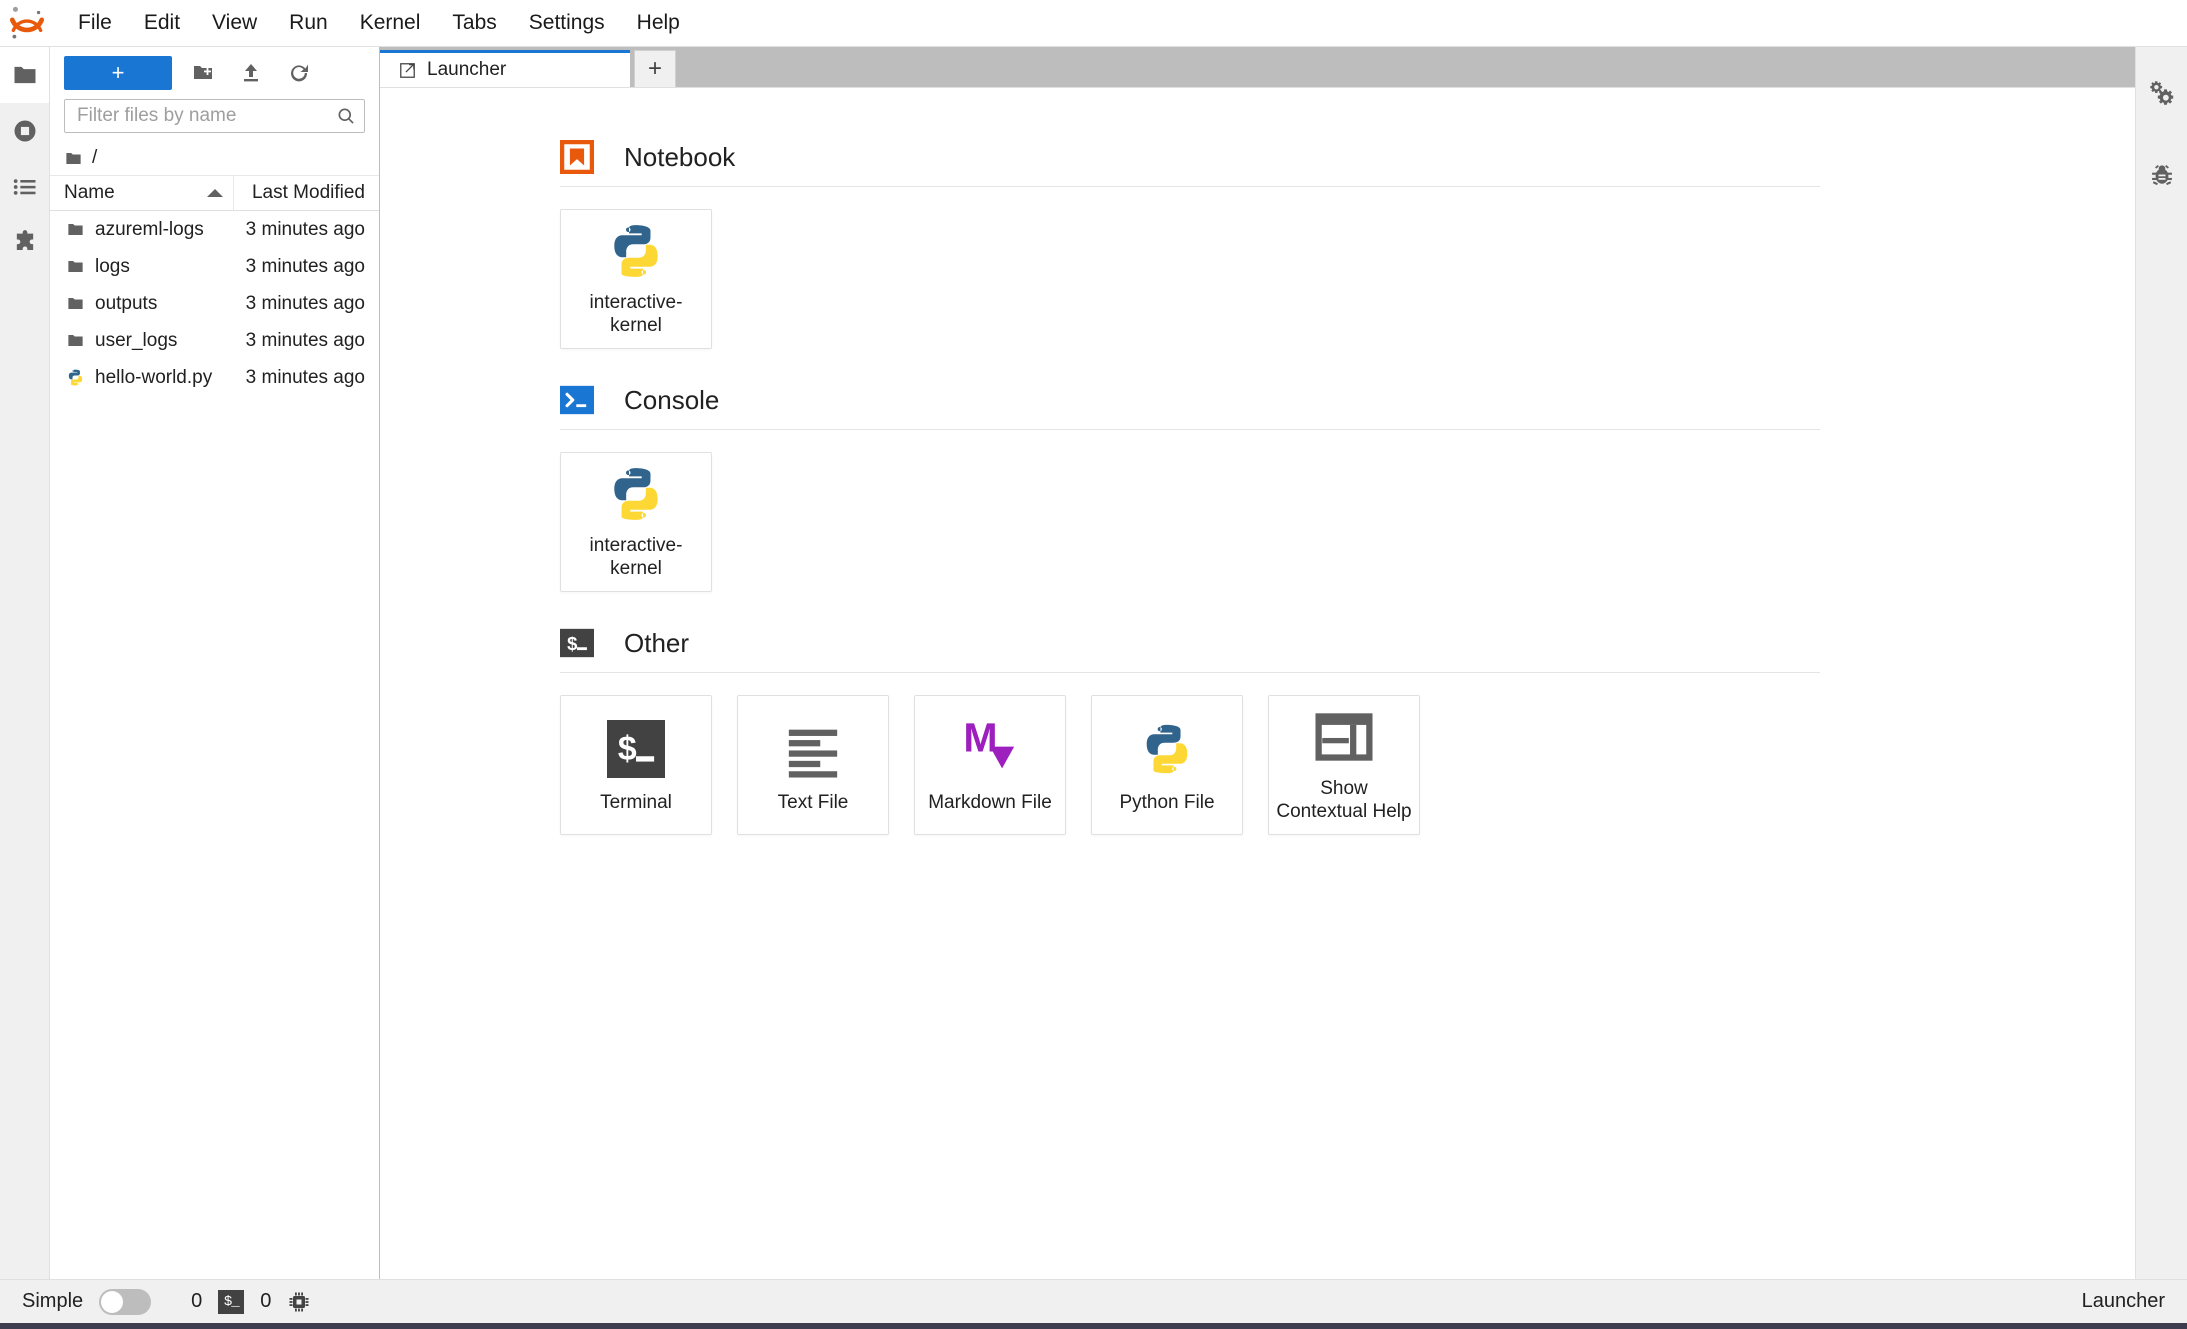 The height and width of the screenshot is (1329, 2187). I want to click on sidebar-item-debugger, so click(2161, 175).